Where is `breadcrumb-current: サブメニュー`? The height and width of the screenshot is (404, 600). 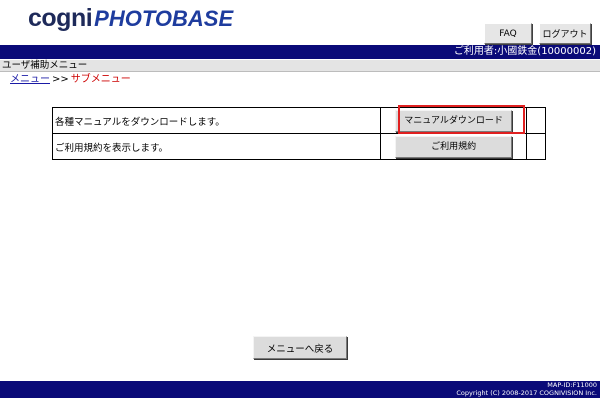
breadcrumb-current: サブメニュー is located at coordinates (100, 79).